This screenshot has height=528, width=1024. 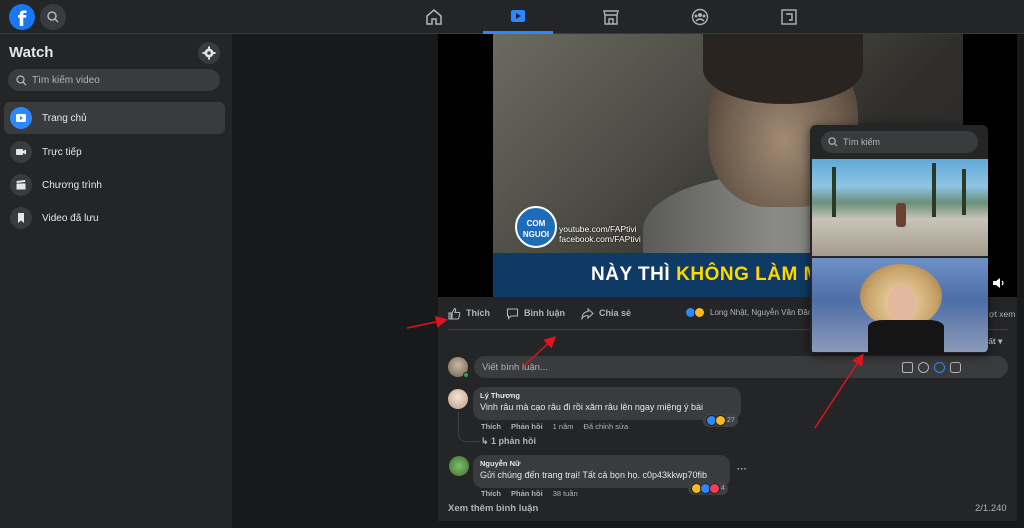 I want to click on comment-meta: Thích Phản hồi 1 năm Đã chỉnh sửa, so click(x=554, y=426).